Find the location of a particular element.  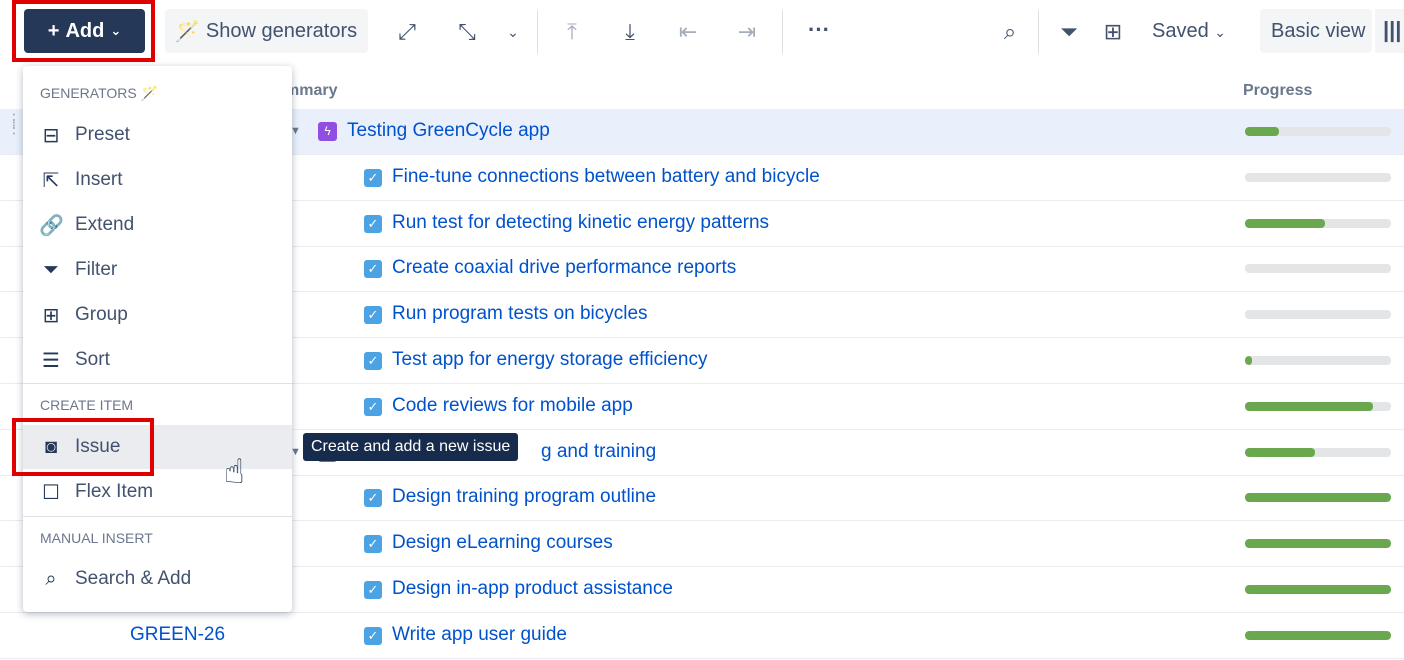

move-up-icon: ⤒ is located at coordinates (572, 32).